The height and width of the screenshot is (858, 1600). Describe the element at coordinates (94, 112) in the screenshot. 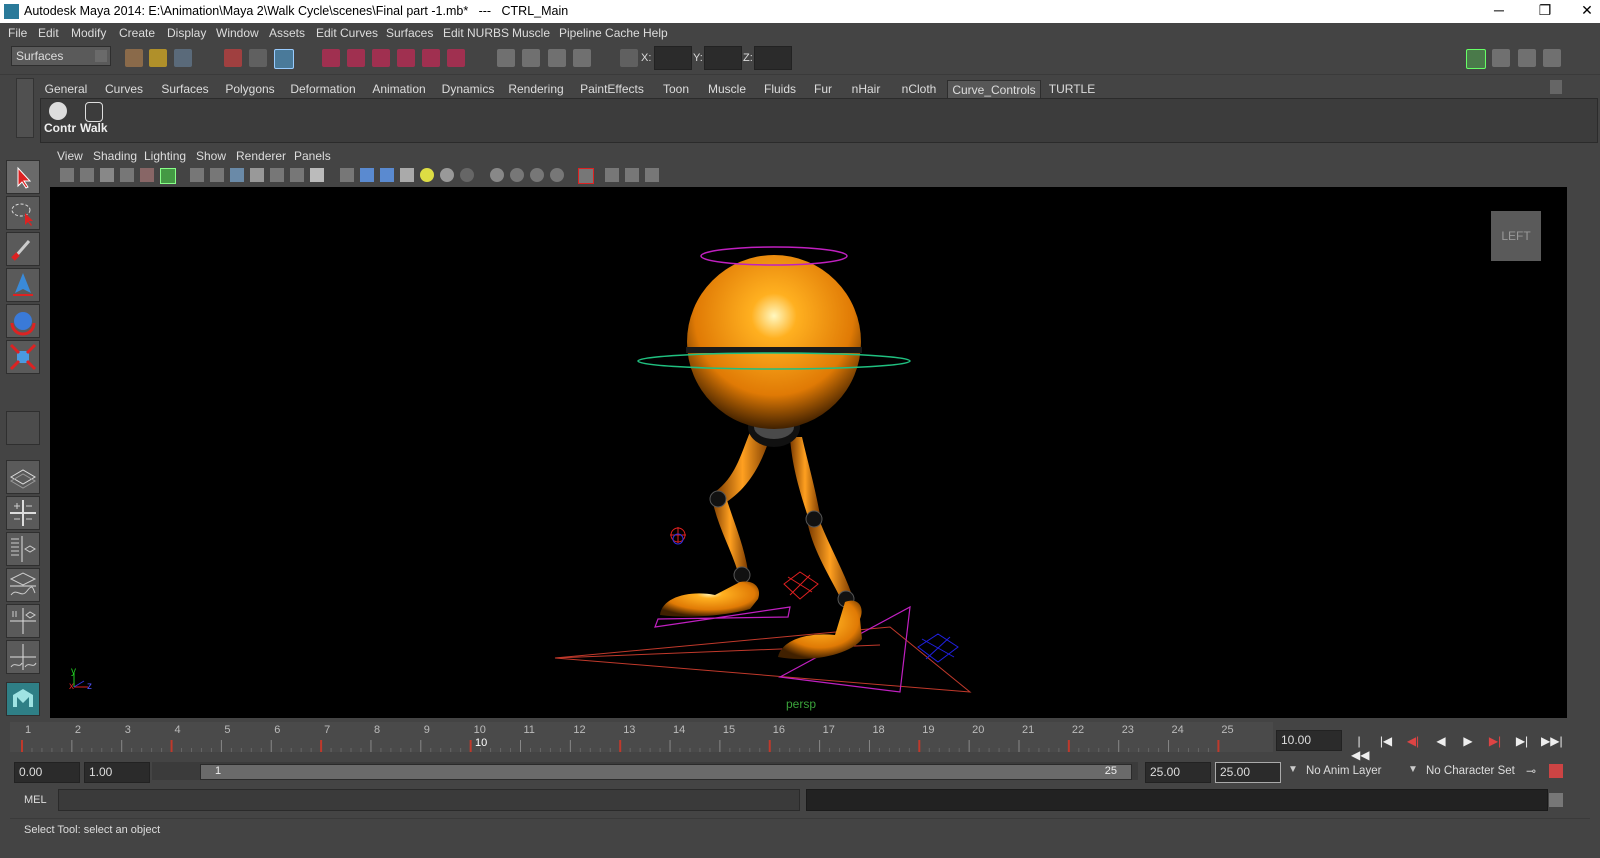

I see `walk-shelf-icon` at that location.